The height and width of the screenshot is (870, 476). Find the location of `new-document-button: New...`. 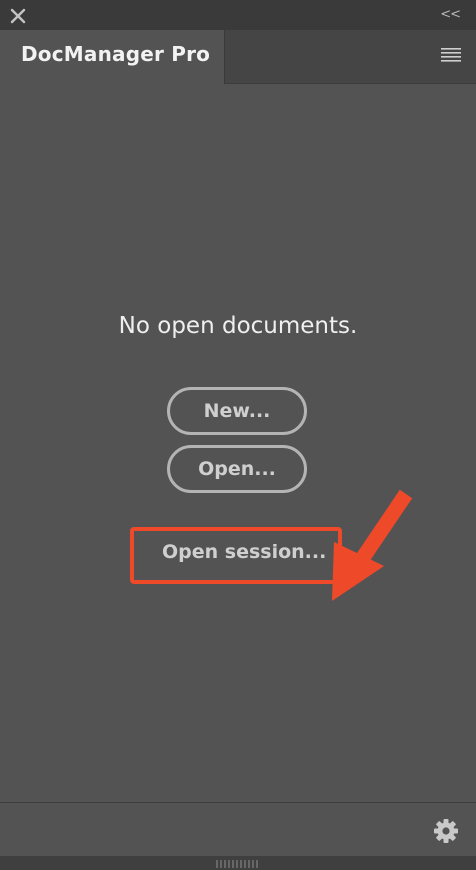

new-document-button: New... is located at coordinates (237, 411).